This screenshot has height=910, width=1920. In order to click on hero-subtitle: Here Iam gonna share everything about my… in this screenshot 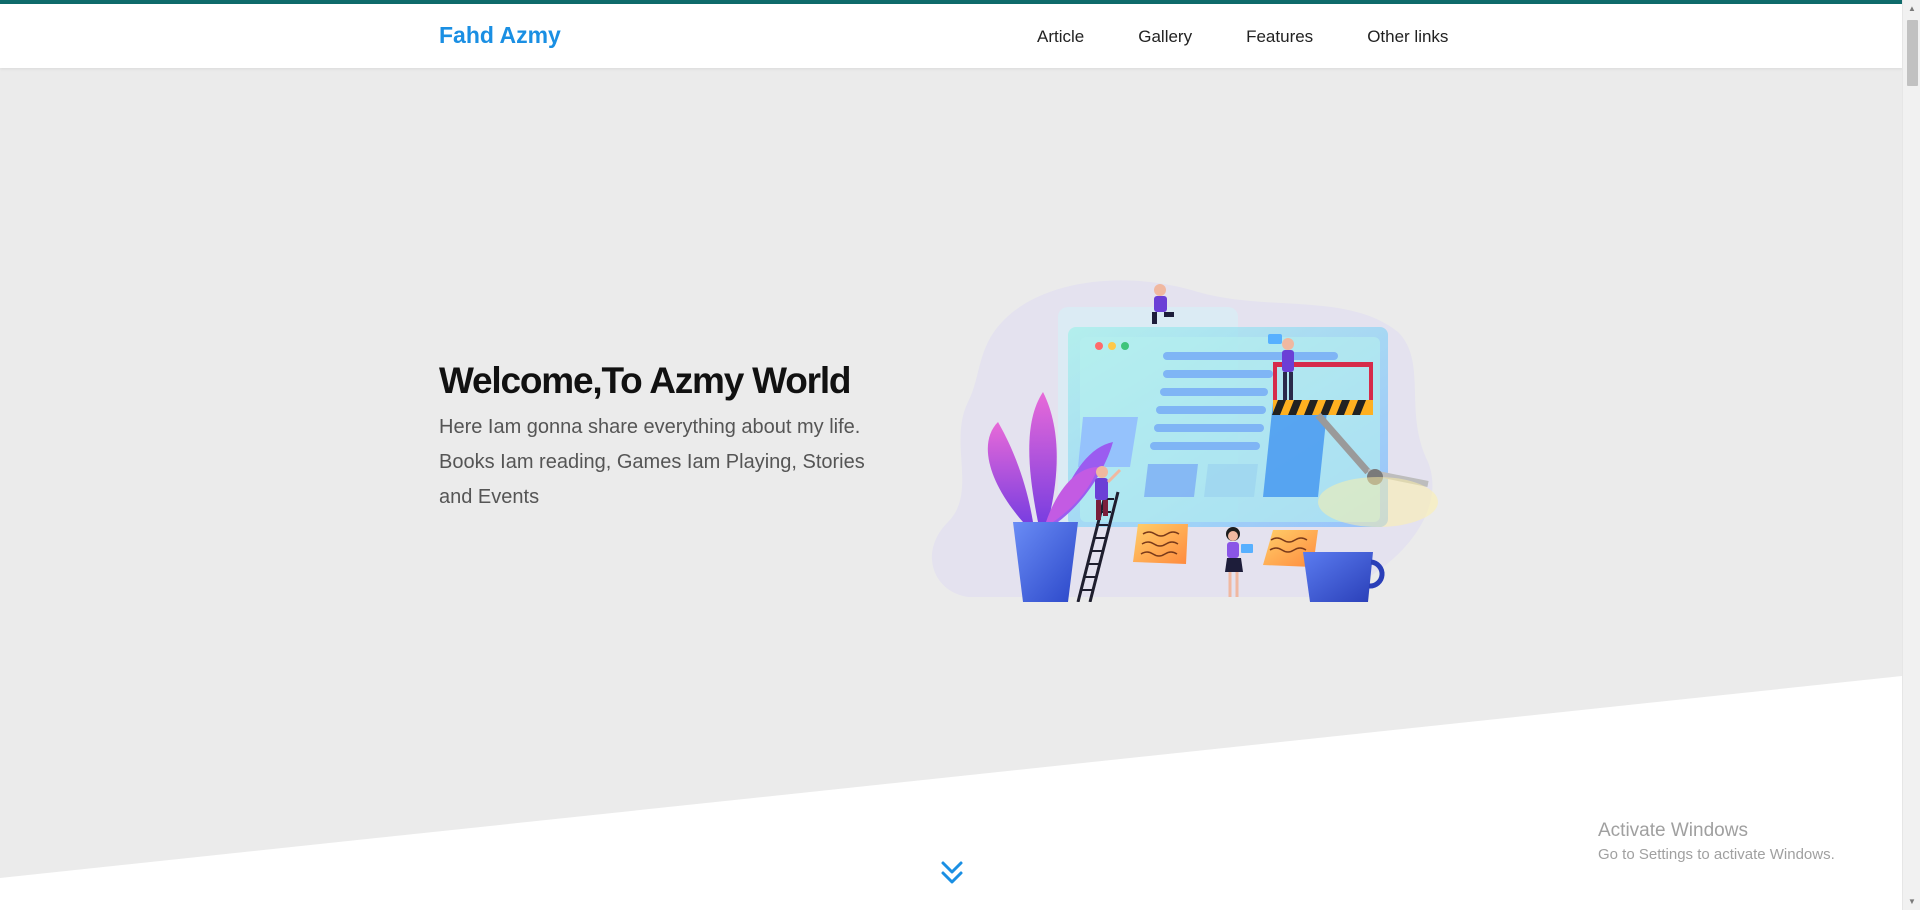, I will do `click(652, 462)`.